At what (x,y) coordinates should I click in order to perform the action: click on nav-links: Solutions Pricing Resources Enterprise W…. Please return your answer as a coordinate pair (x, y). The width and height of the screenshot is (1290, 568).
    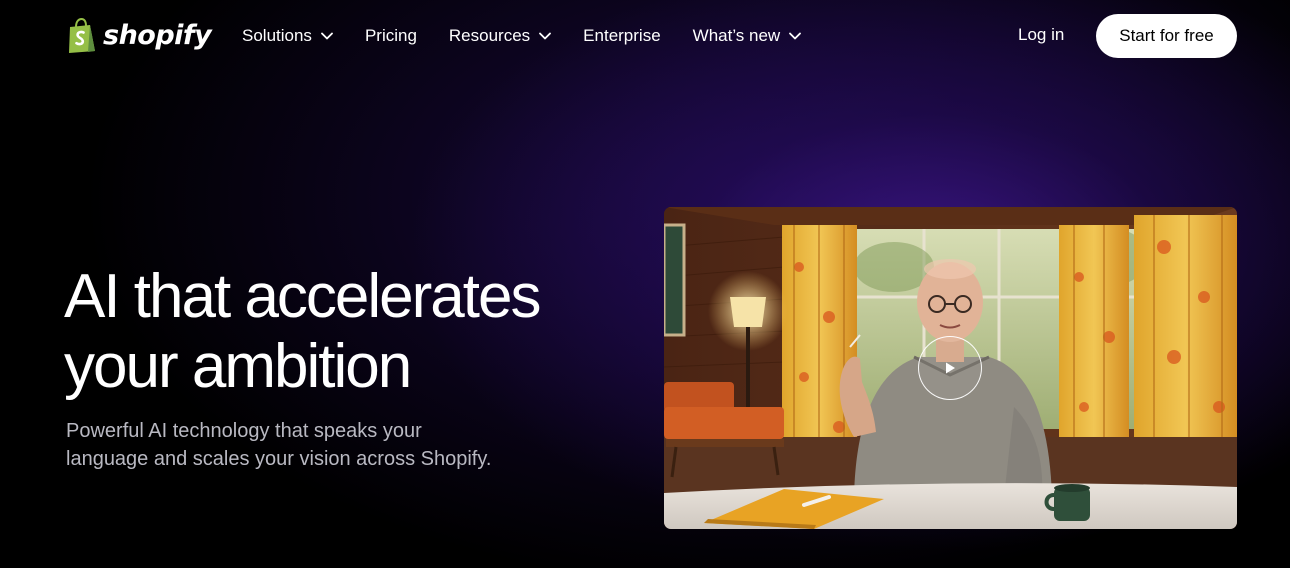
    Looking at the image, I should click on (537, 36).